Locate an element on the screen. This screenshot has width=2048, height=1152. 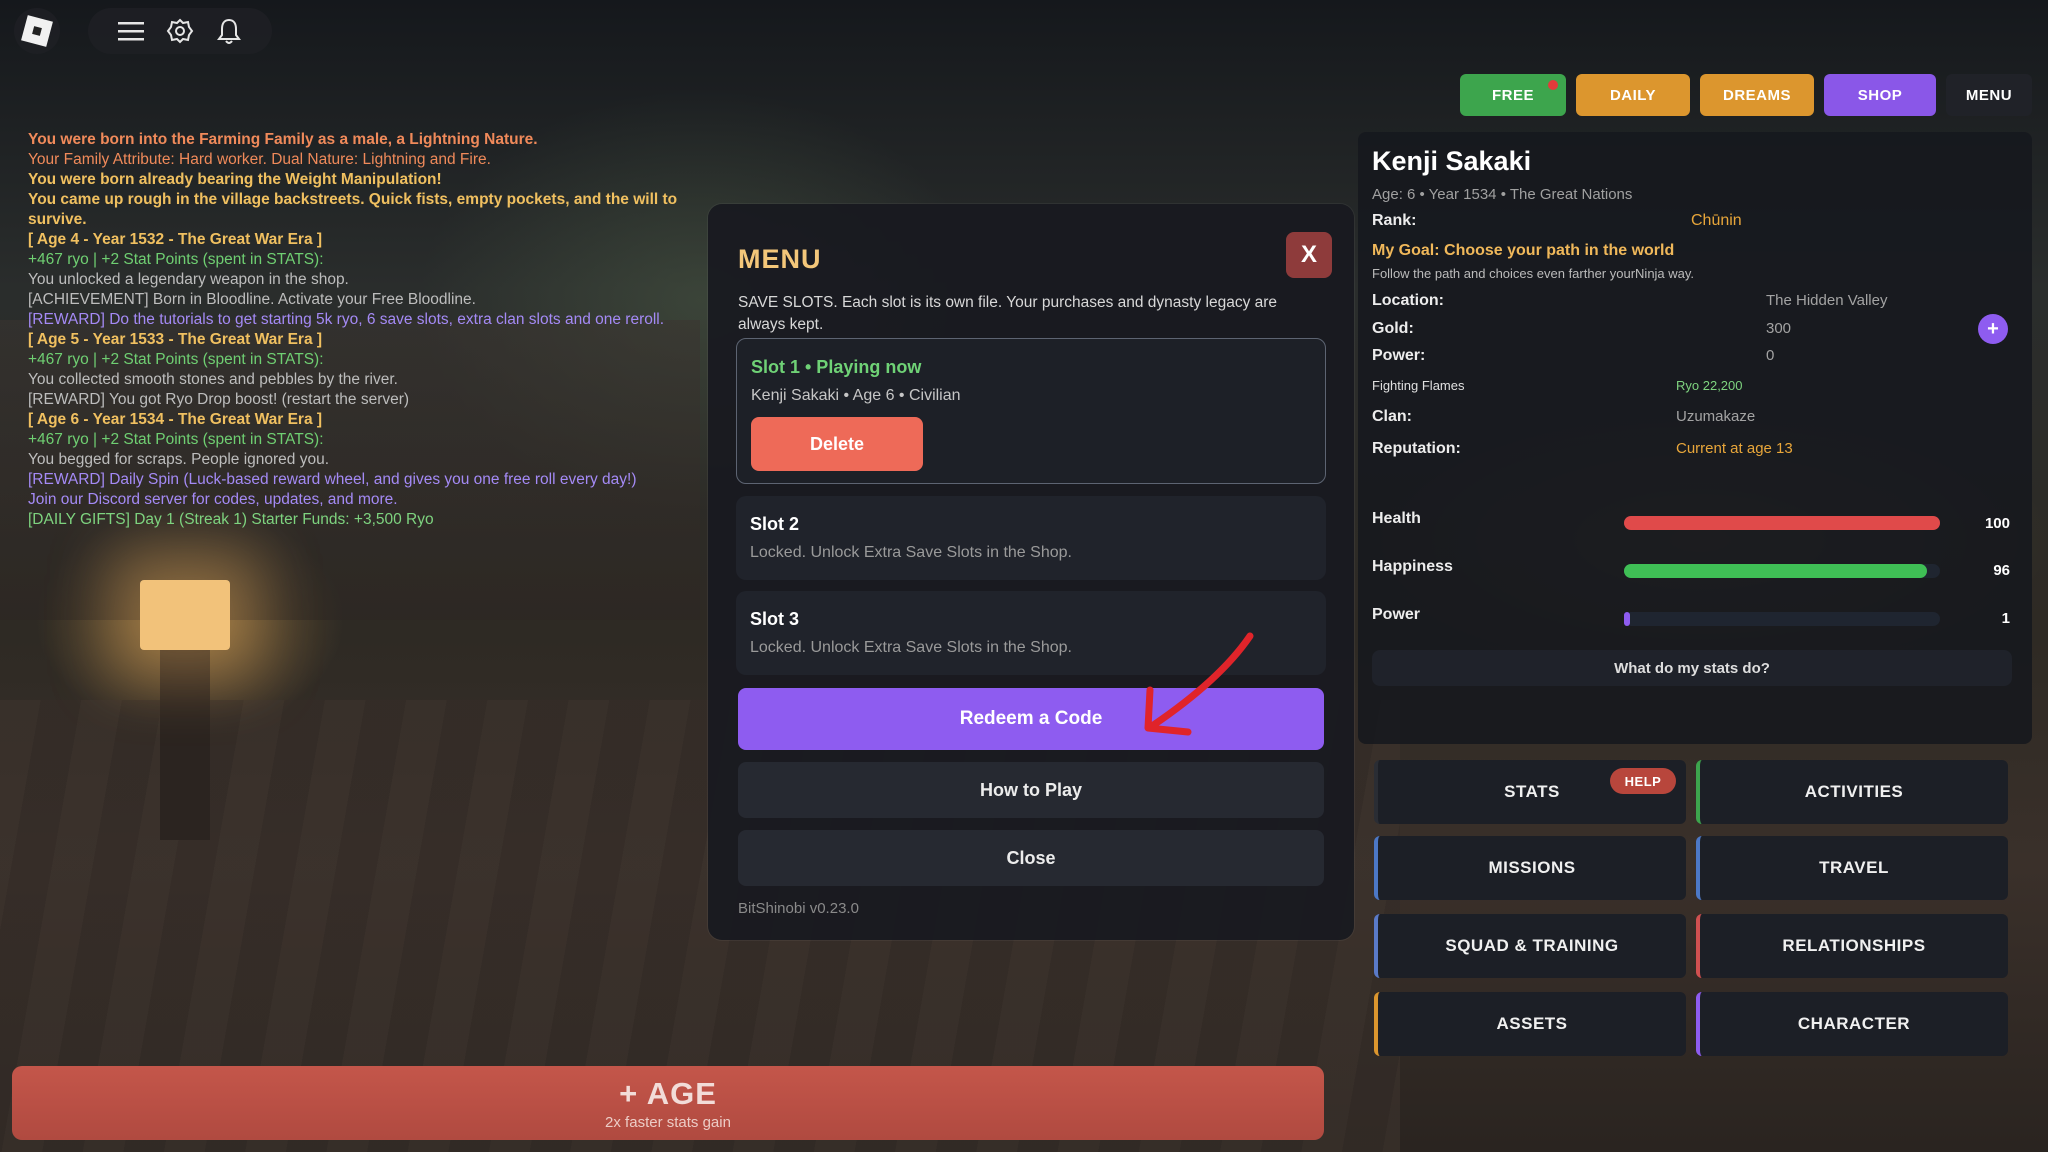
slot-1-subtitle: Kenji Sakaki • Age 6 • Civilian is located at coordinates (856, 395).